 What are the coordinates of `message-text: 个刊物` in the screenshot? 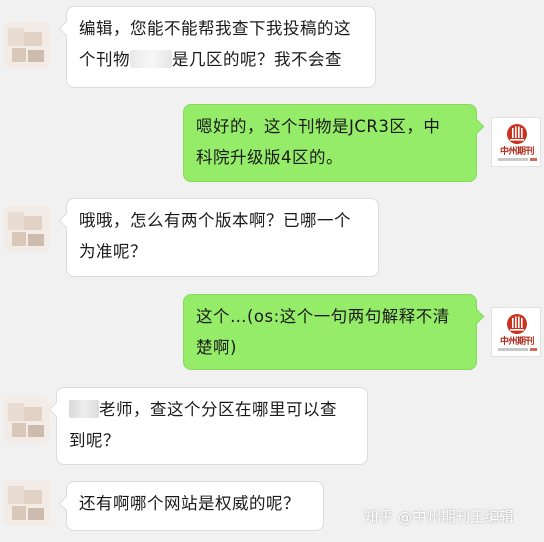 It's located at (104, 59).